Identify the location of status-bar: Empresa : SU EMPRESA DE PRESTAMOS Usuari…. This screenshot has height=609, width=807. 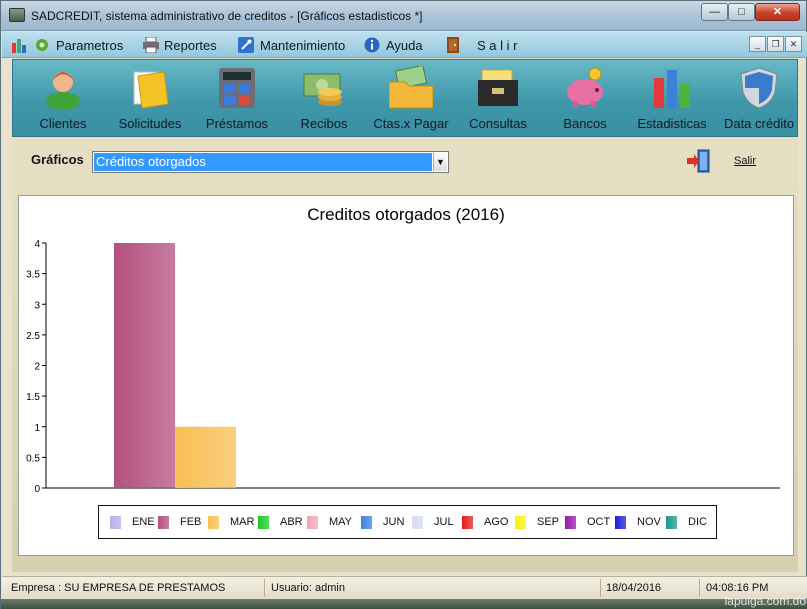
(404, 587).